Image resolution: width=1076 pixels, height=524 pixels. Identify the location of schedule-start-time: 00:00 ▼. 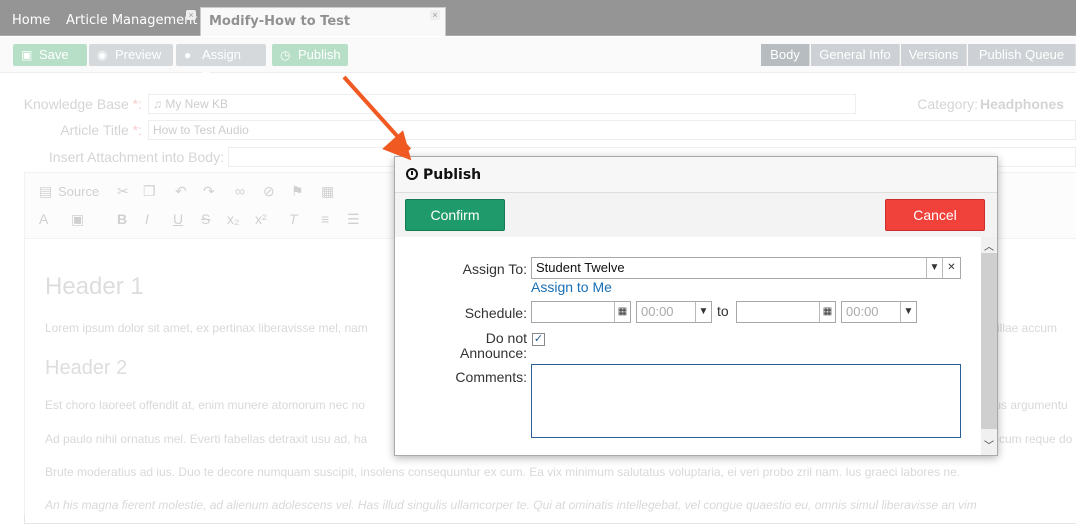
(674, 312).